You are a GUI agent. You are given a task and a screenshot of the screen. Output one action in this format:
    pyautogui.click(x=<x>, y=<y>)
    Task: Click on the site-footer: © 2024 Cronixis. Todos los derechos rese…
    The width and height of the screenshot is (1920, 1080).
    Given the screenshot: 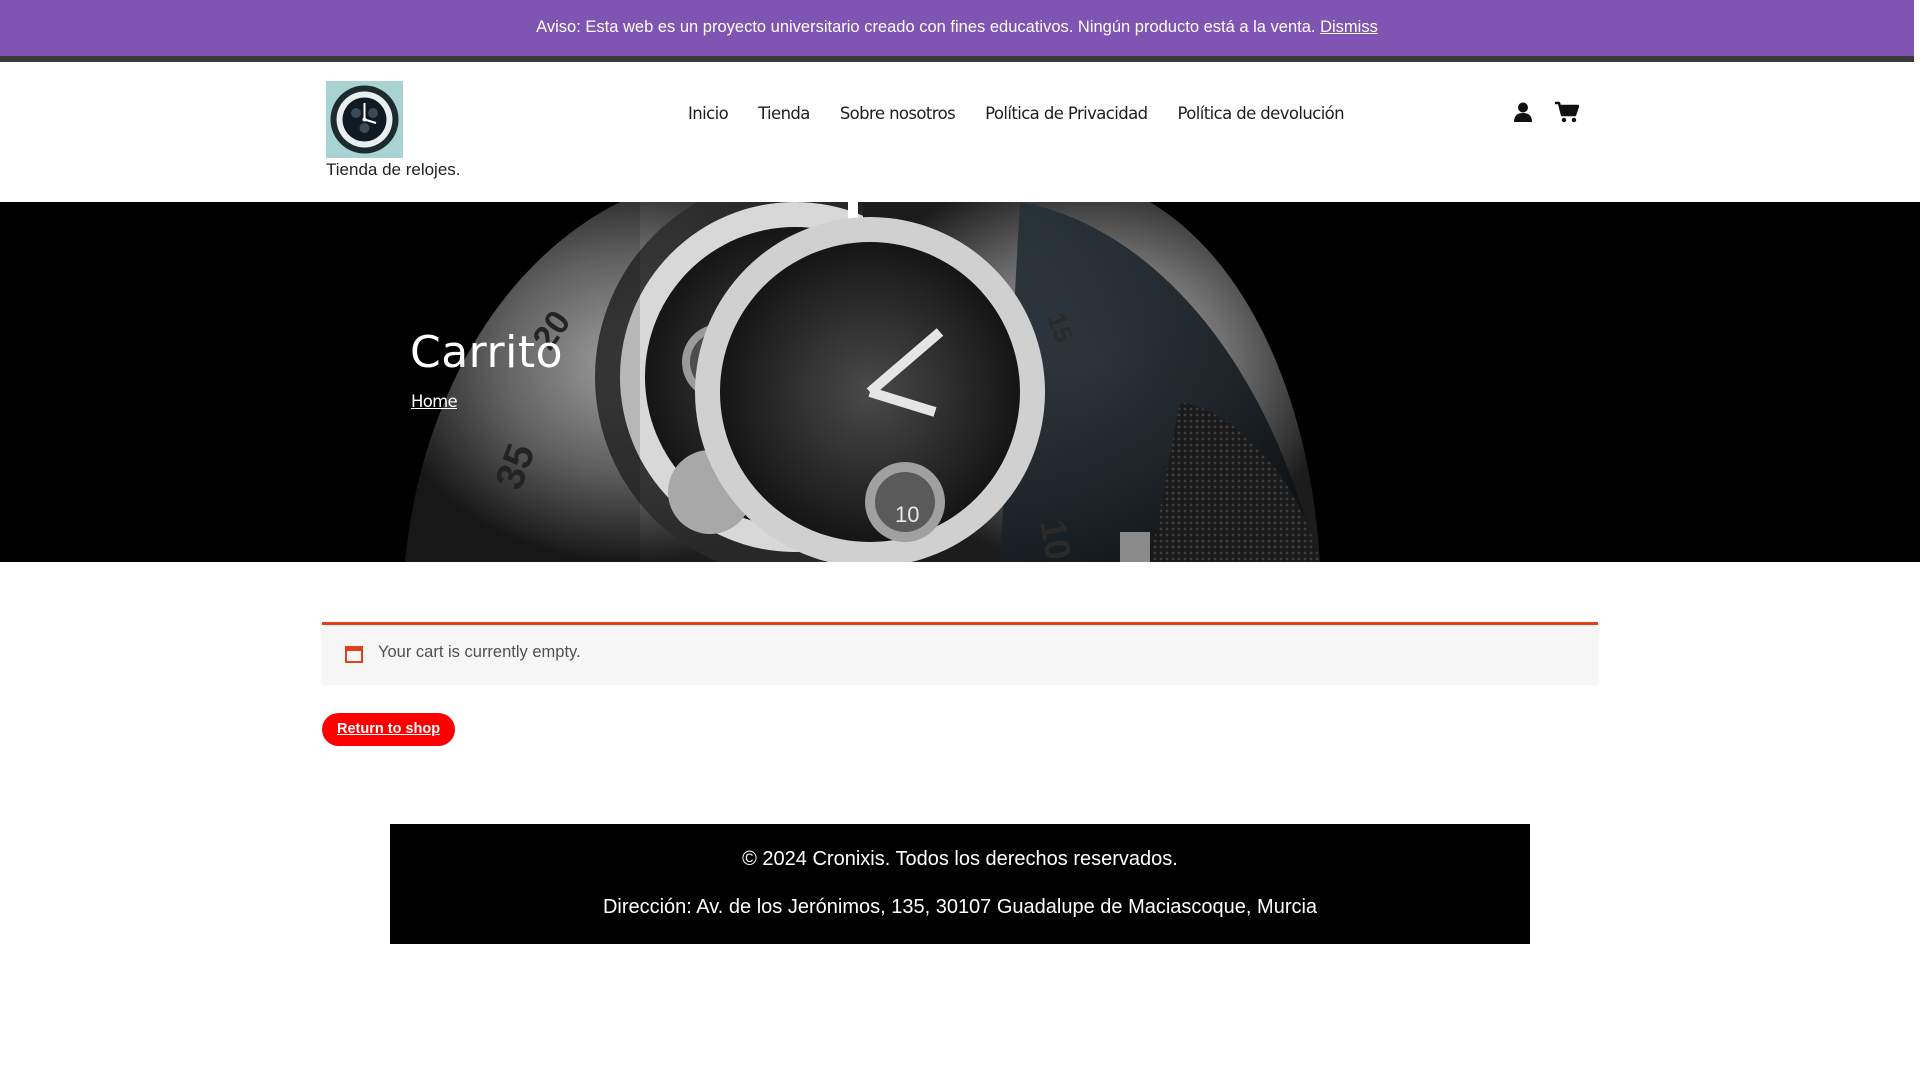 What is the action you would take?
    pyautogui.click(x=960, y=884)
    